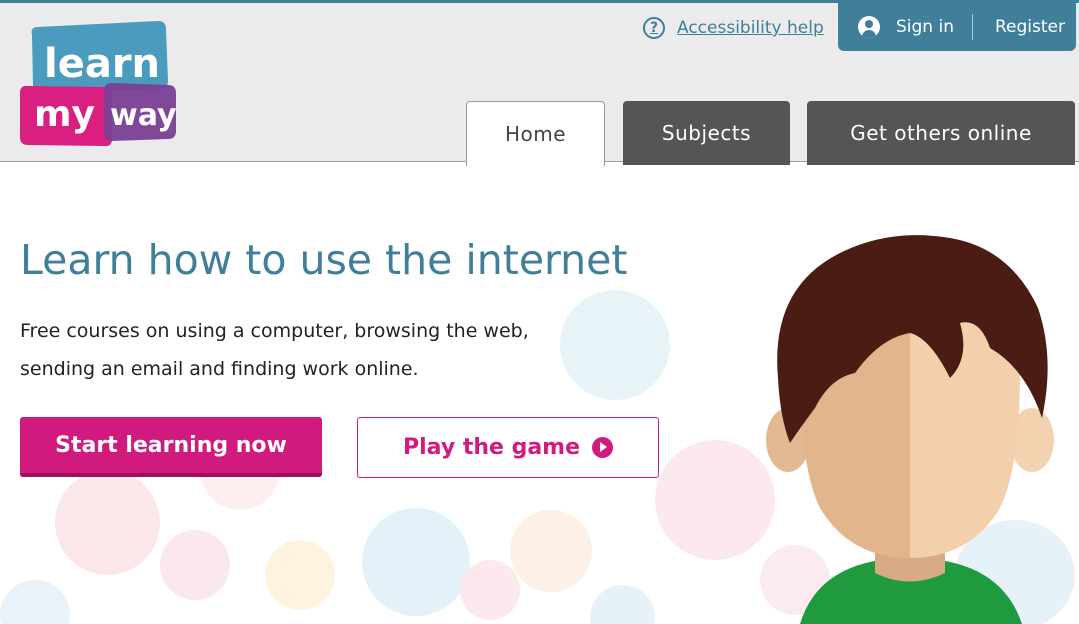 The image size is (1079, 624). Describe the element at coordinates (957, 27) in the screenshot. I see `account-bar: Sign in Register` at that location.